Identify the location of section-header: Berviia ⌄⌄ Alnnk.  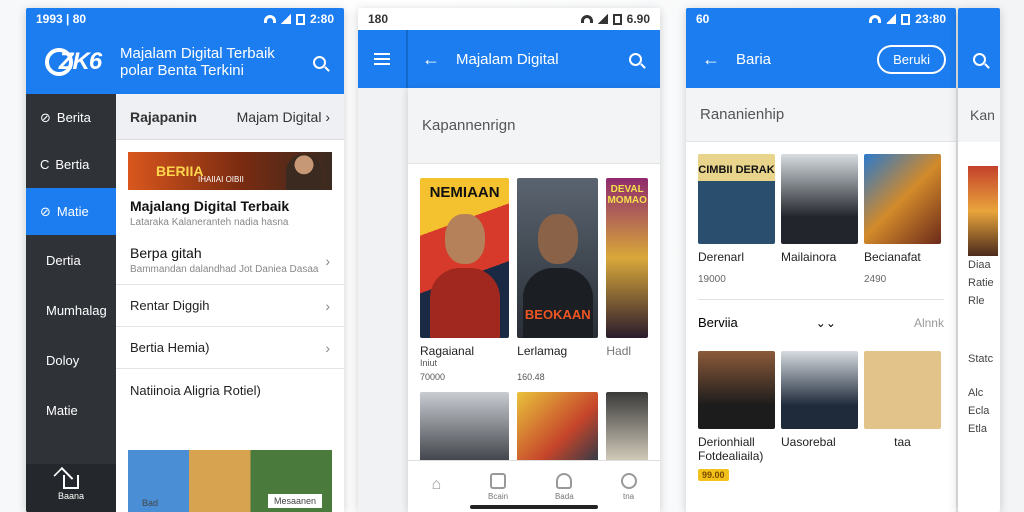
(821, 322).